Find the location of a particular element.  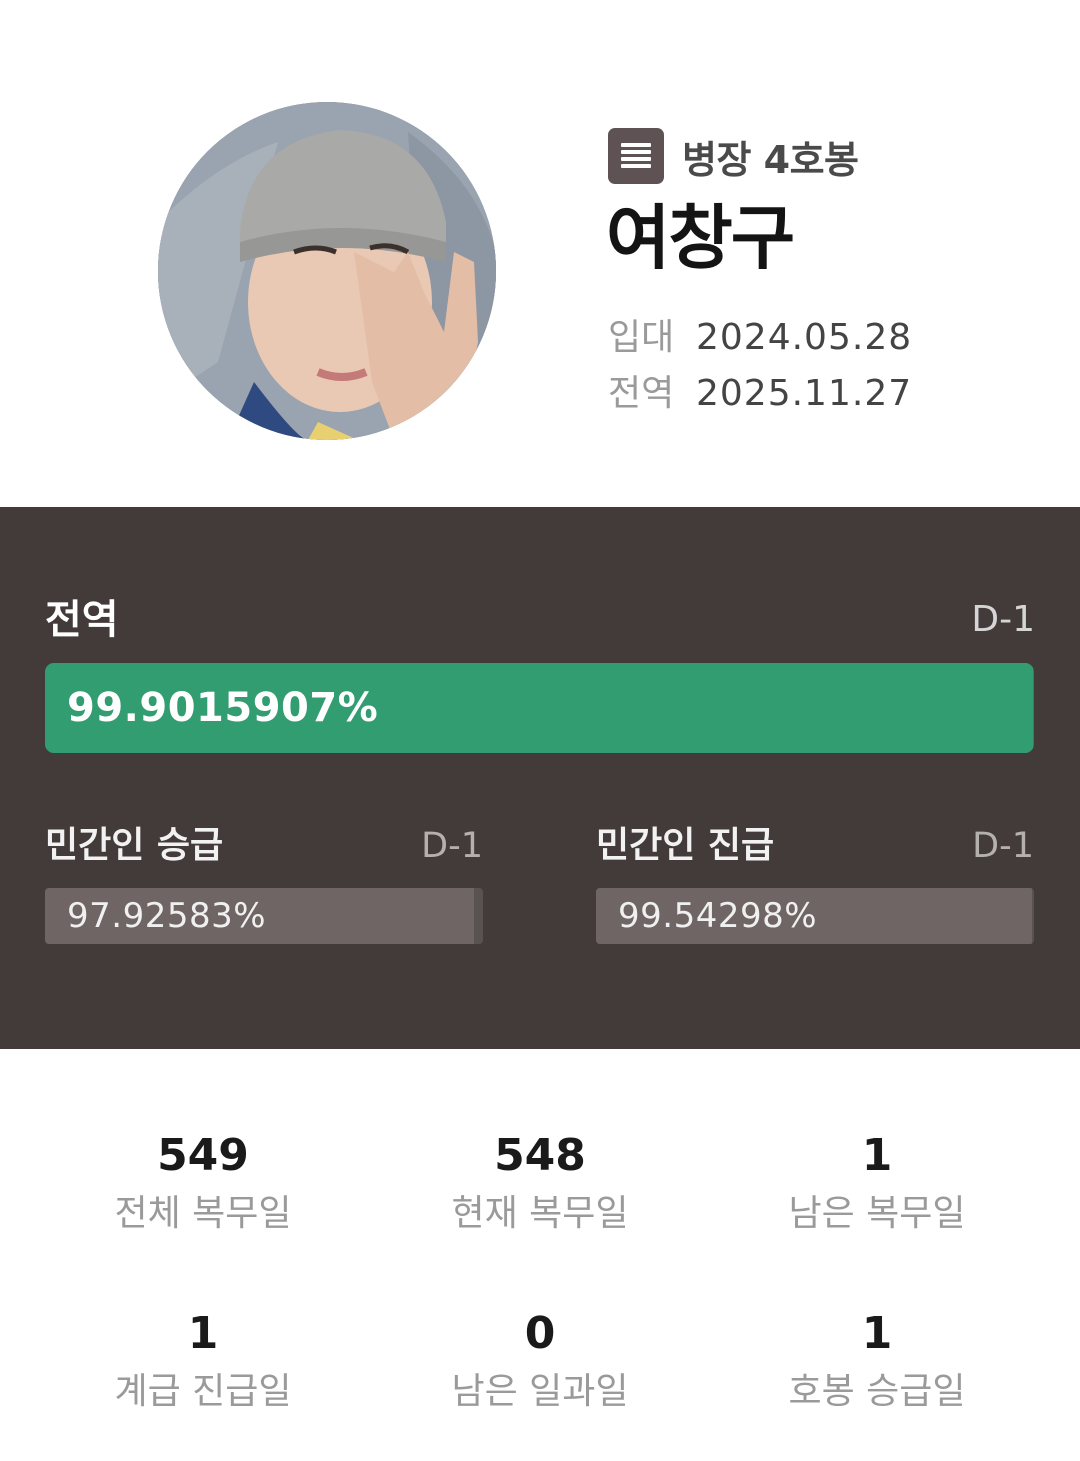

stat-current-service-days: 548 현재 복무일 is located at coordinates (540, 1183).